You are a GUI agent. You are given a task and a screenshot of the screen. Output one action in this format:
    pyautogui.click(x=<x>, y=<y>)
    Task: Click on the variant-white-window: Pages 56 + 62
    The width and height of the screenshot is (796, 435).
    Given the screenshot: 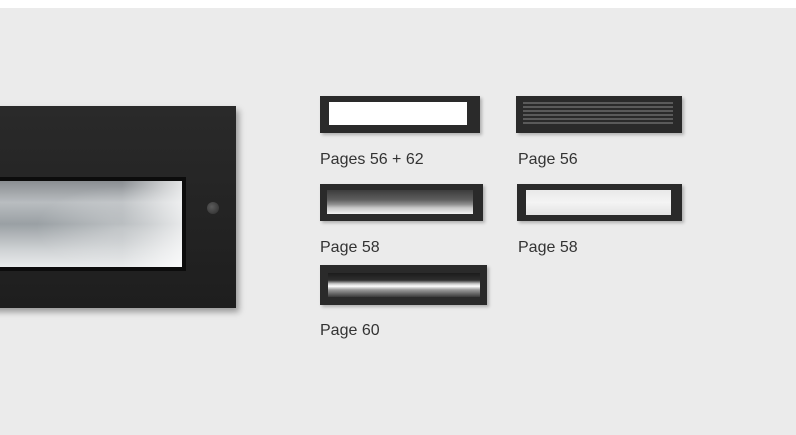 What is the action you would take?
    pyautogui.click(x=400, y=132)
    